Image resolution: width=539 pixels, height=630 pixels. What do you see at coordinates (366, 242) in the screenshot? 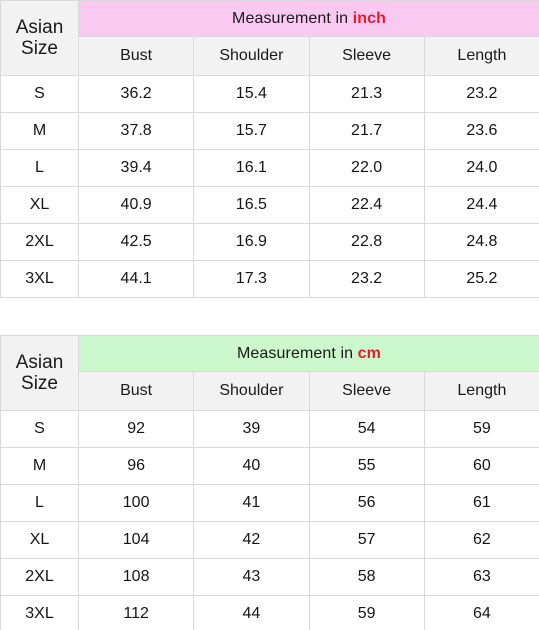
I see `cell-sleeve: 22.8` at bounding box center [366, 242].